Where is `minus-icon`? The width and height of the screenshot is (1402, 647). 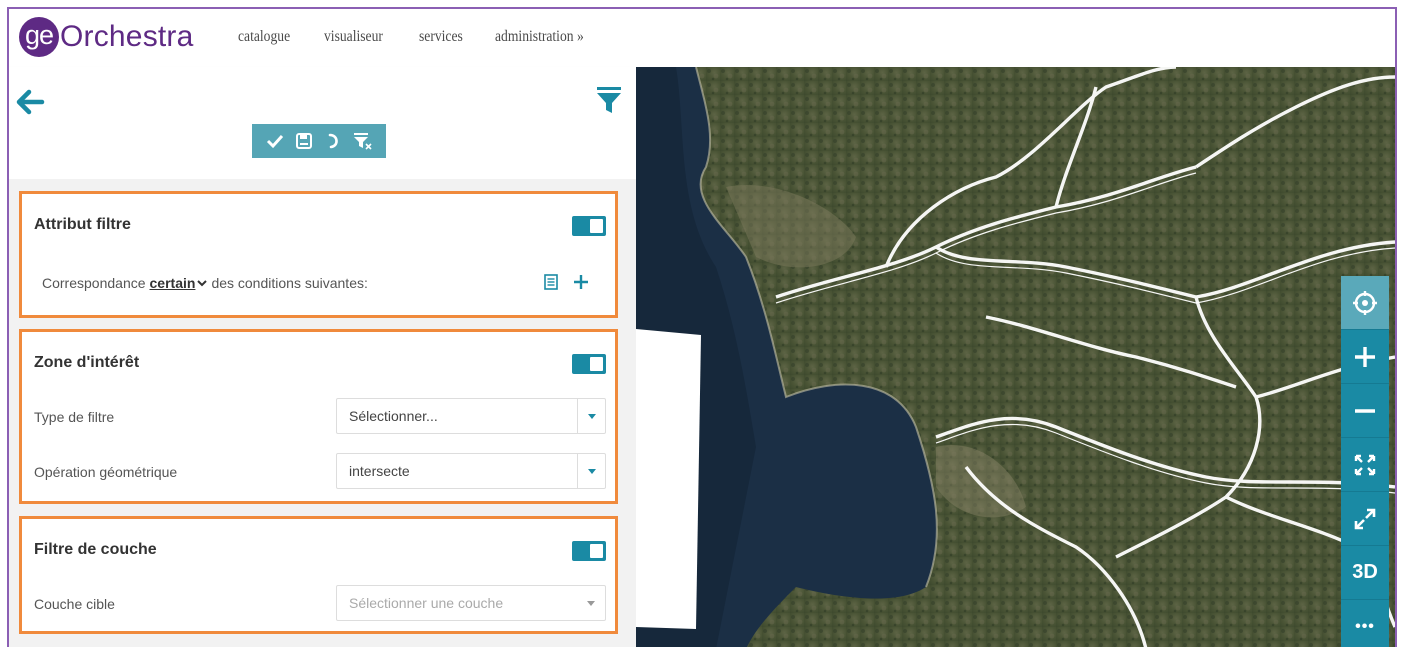
minus-icon is located at coordinates (1365, 410).